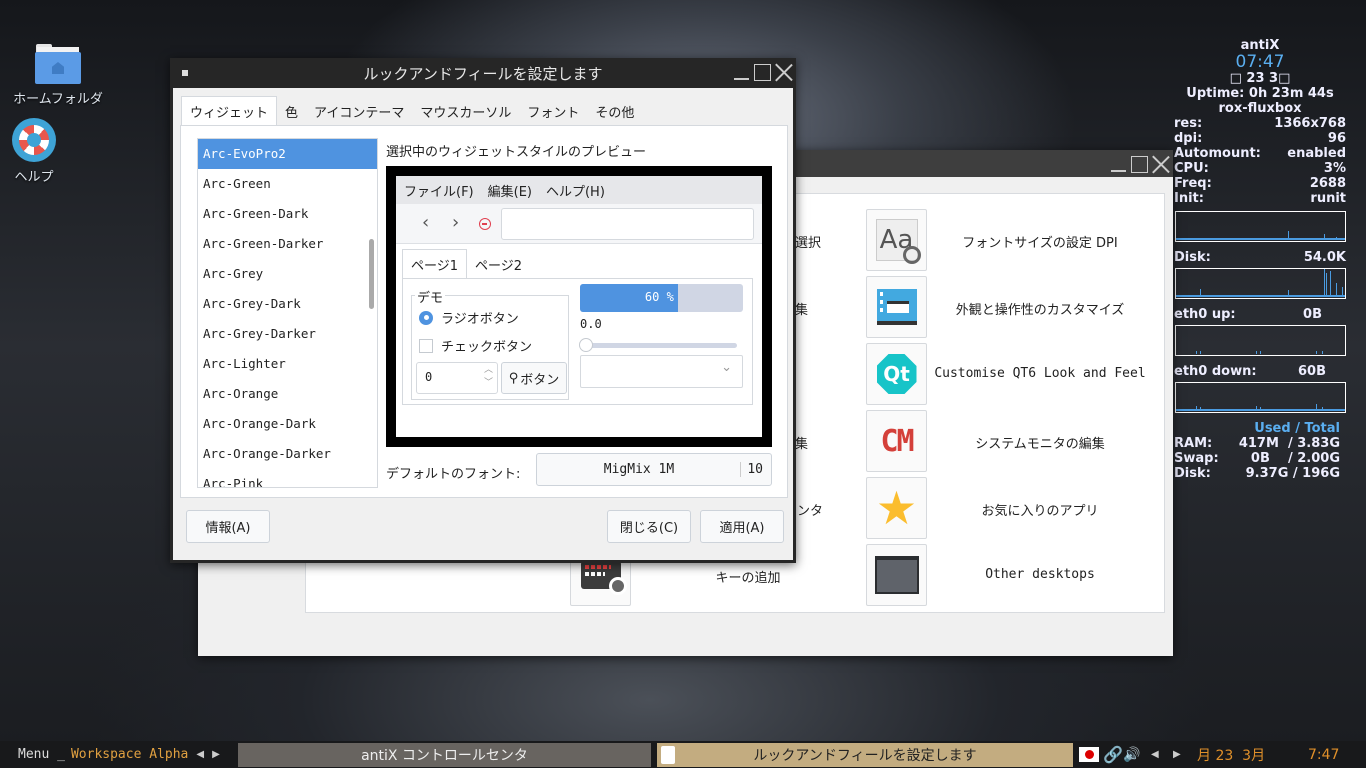  What do you see at coordinates (1040, 241) in the screenshot?
I see `cc-item-font-dpi: フォントサイズの設定 DPI` at bounding box center [1040, 241].